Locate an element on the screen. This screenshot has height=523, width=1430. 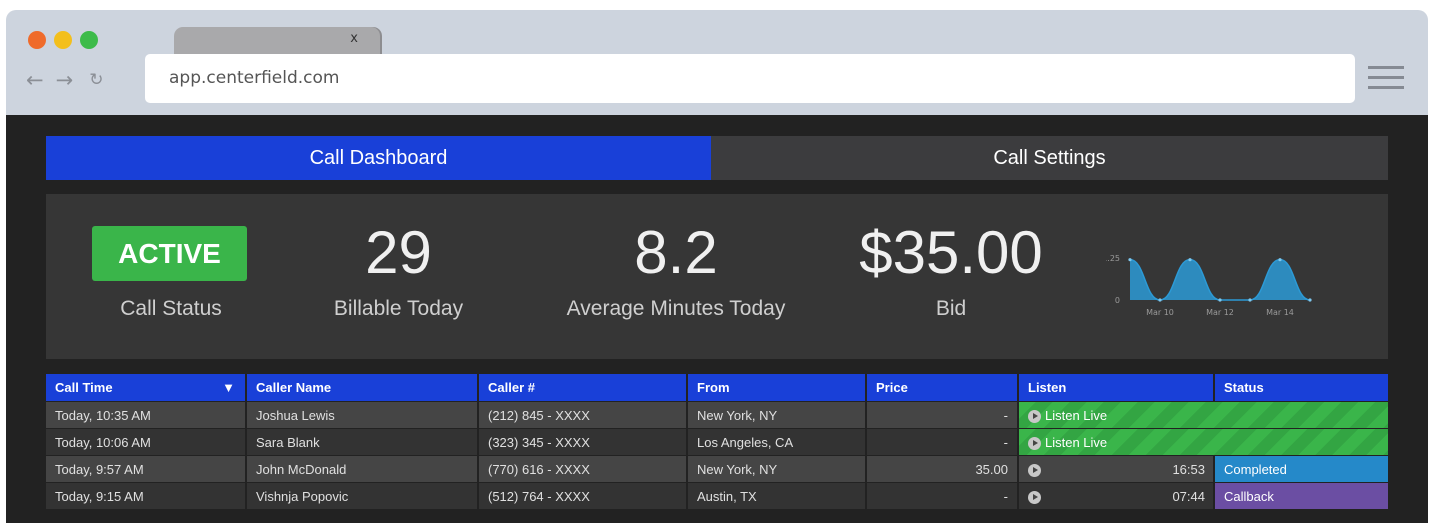
caller-name-cell: Joshua Lewis is located at coordinates (363, 415).